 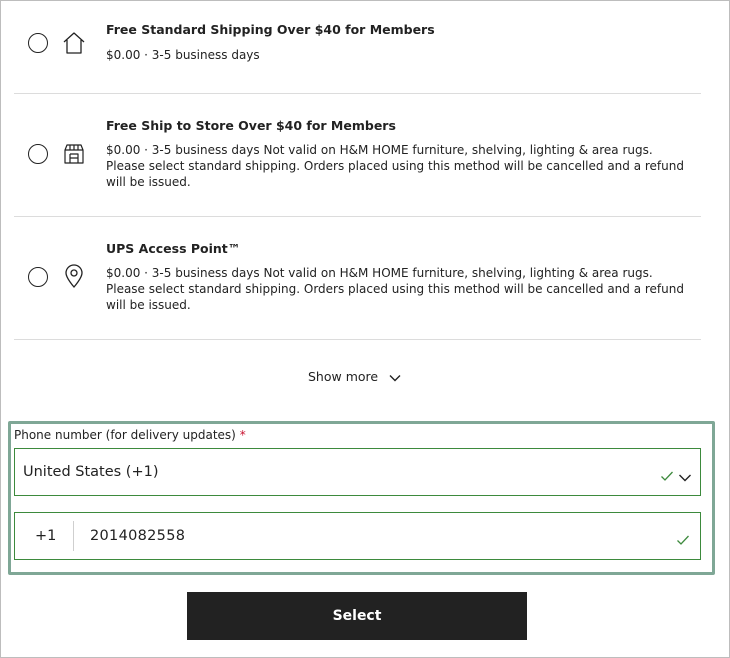 I want to click on show-more-button: Show more, so click(x=355, y=376).